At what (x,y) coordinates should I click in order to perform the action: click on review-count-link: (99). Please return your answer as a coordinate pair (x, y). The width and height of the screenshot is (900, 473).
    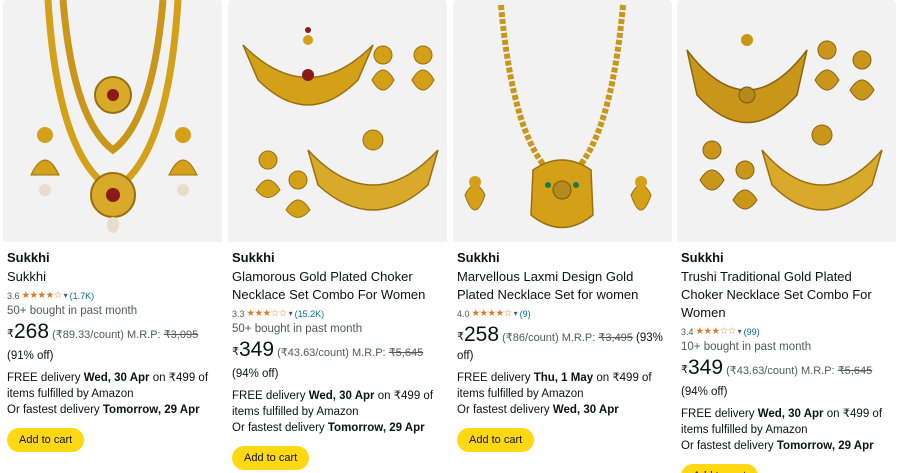
    Looking at the image, I should click on (752, 332).